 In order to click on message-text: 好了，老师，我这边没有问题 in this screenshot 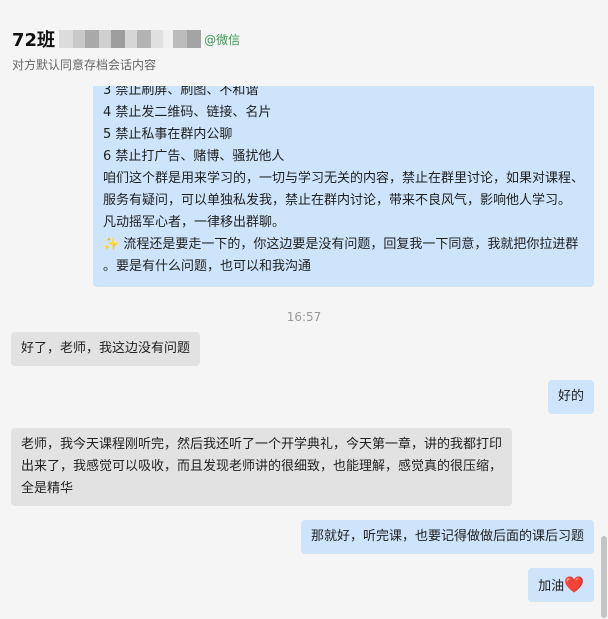, I will do `click(106, 348)`.